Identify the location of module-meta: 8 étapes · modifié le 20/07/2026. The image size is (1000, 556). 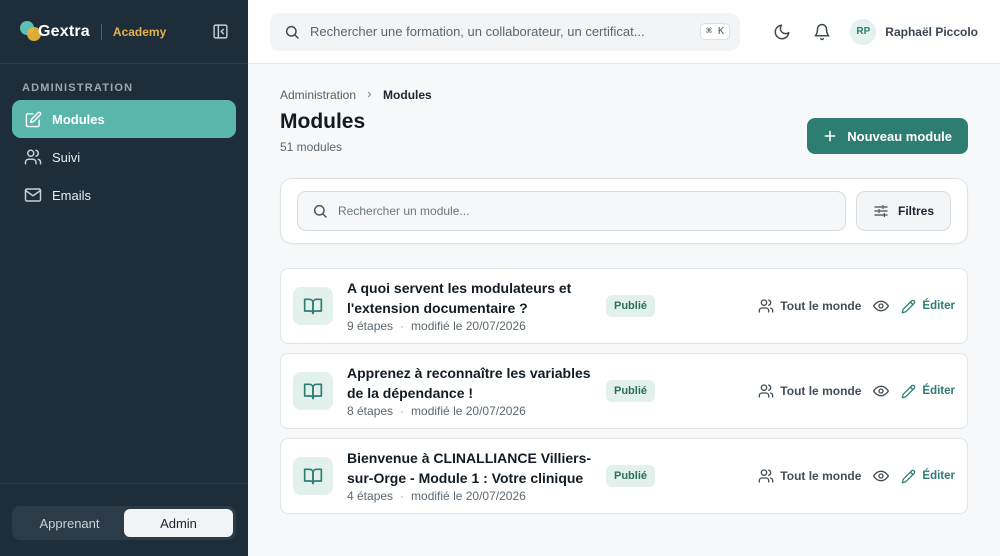
(469, 411).